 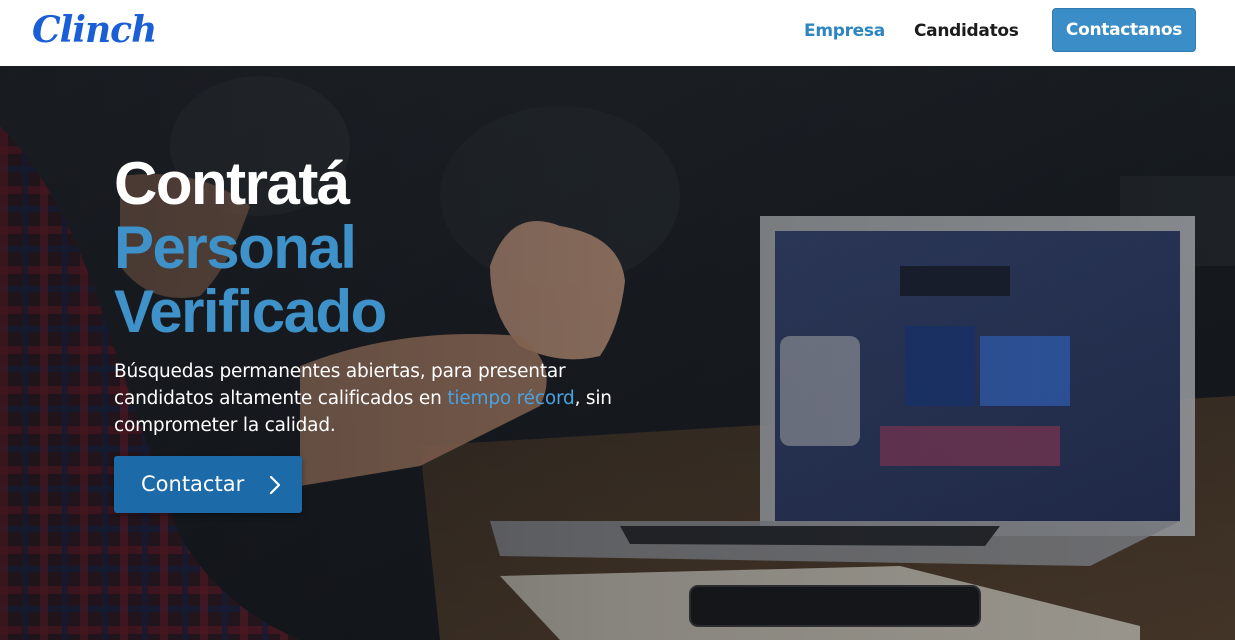 I want to click on contactar-button: Contactar, so click(x=208, y=484).